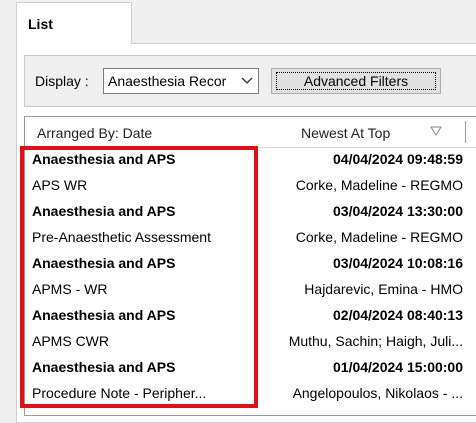  What do you see at coordinates (398, 315) in the screenshot?
I see `item-datetime: 02/04/2024 08:40:13` at bounding box center [398, 315].